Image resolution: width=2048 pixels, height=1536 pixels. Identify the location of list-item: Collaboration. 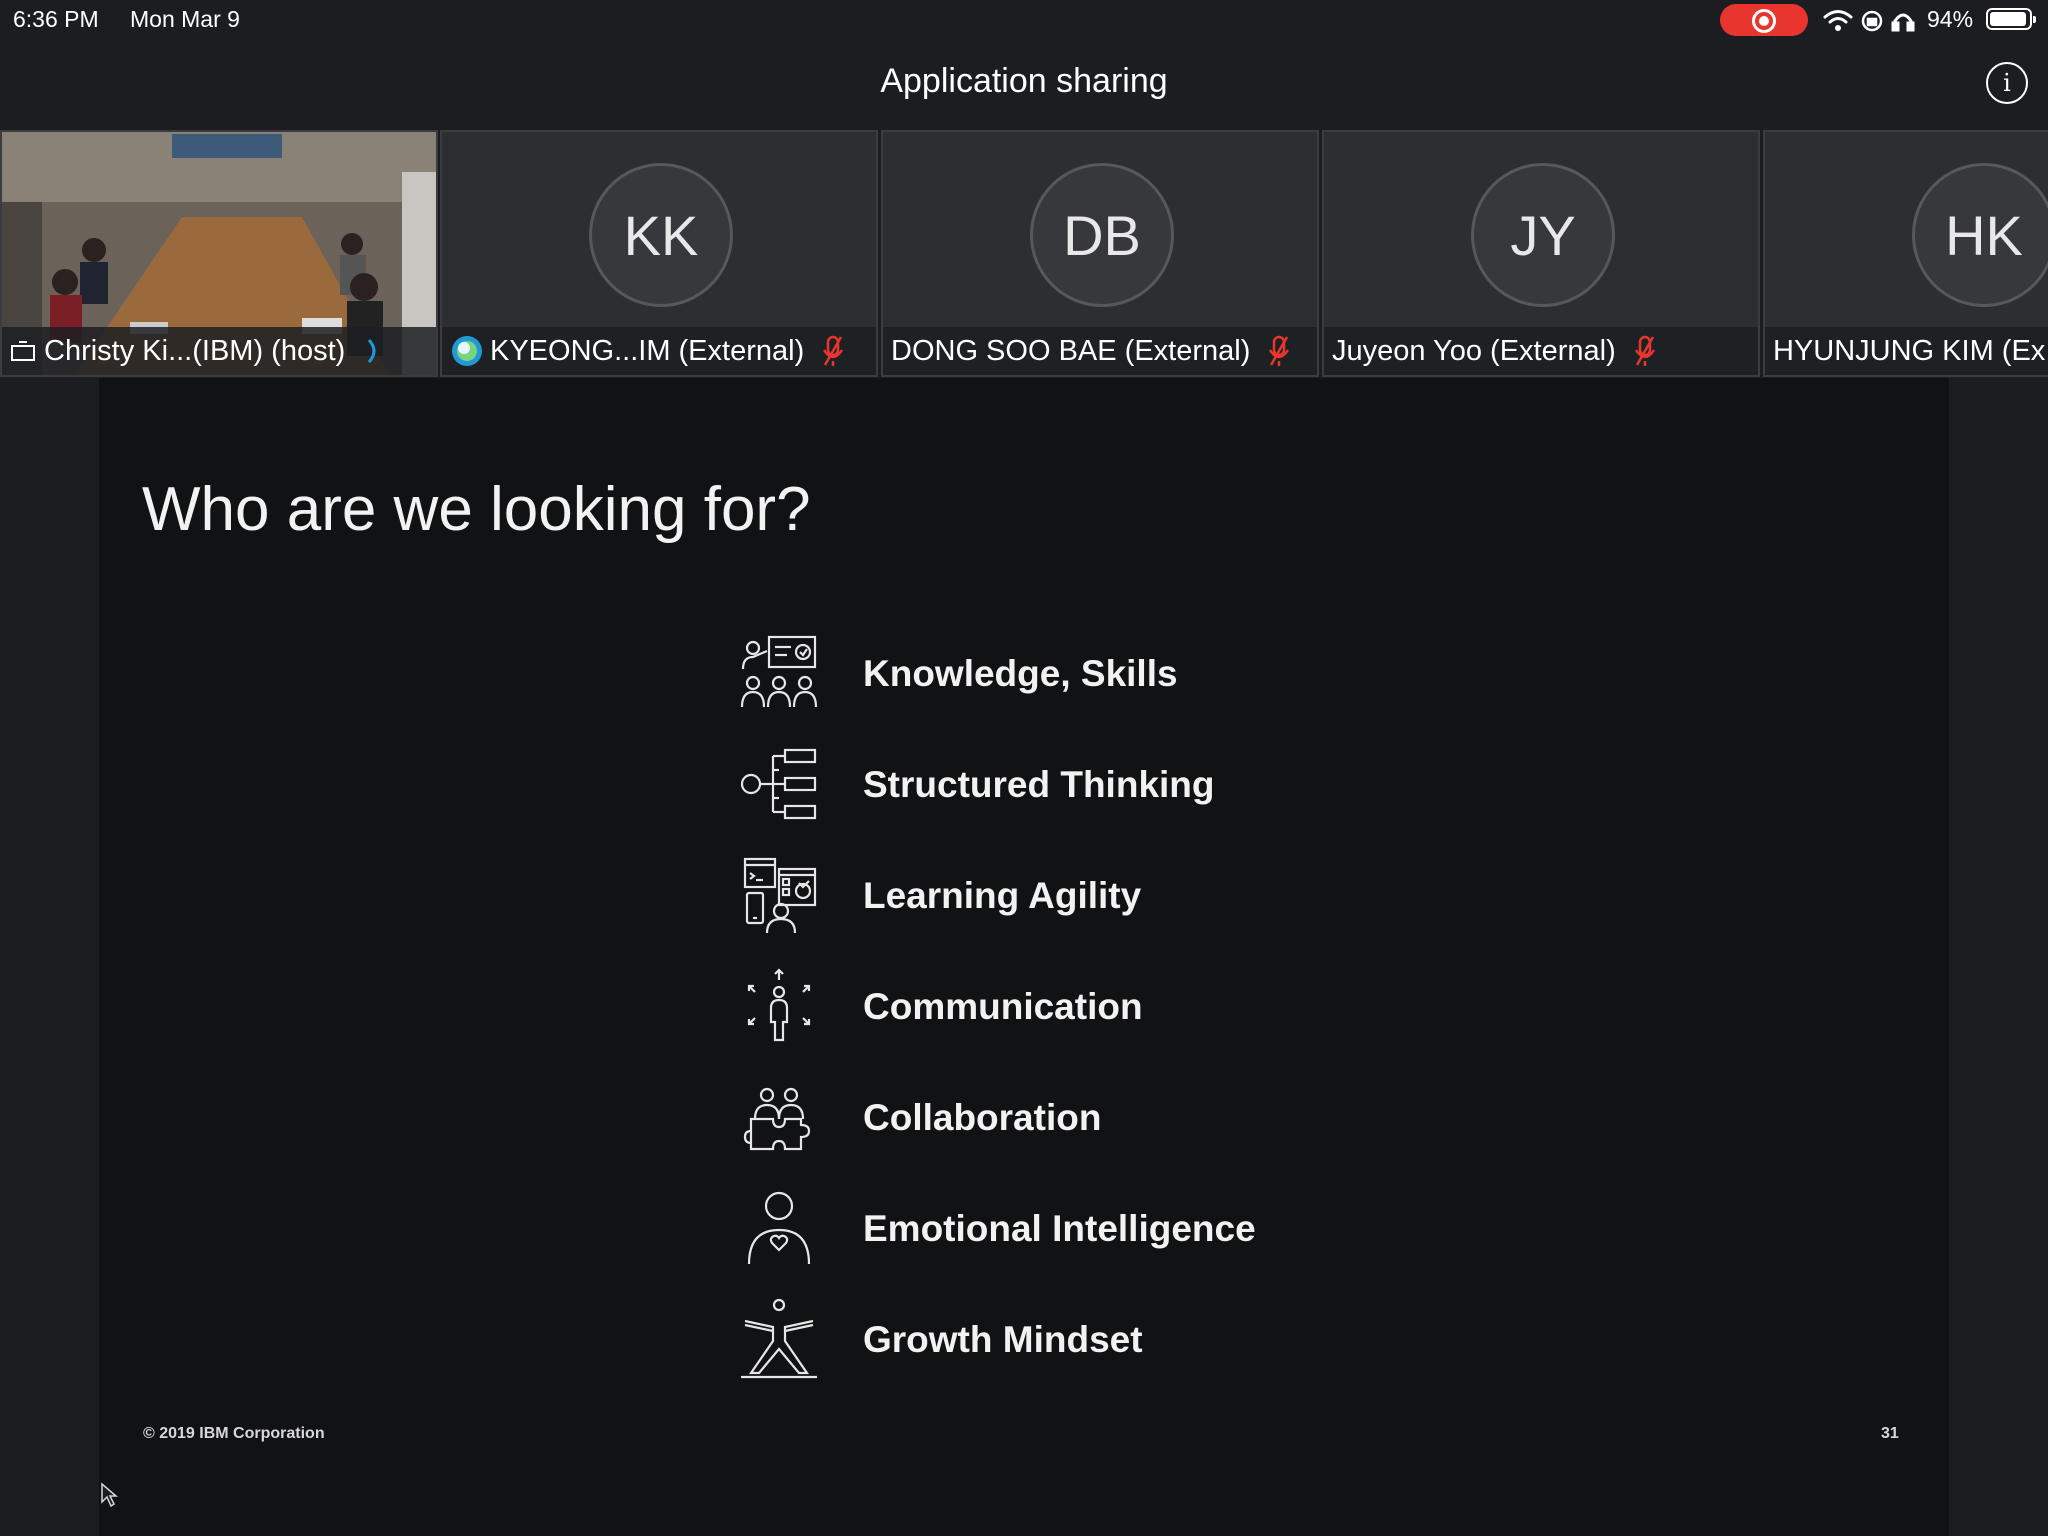
(1087, 1130).